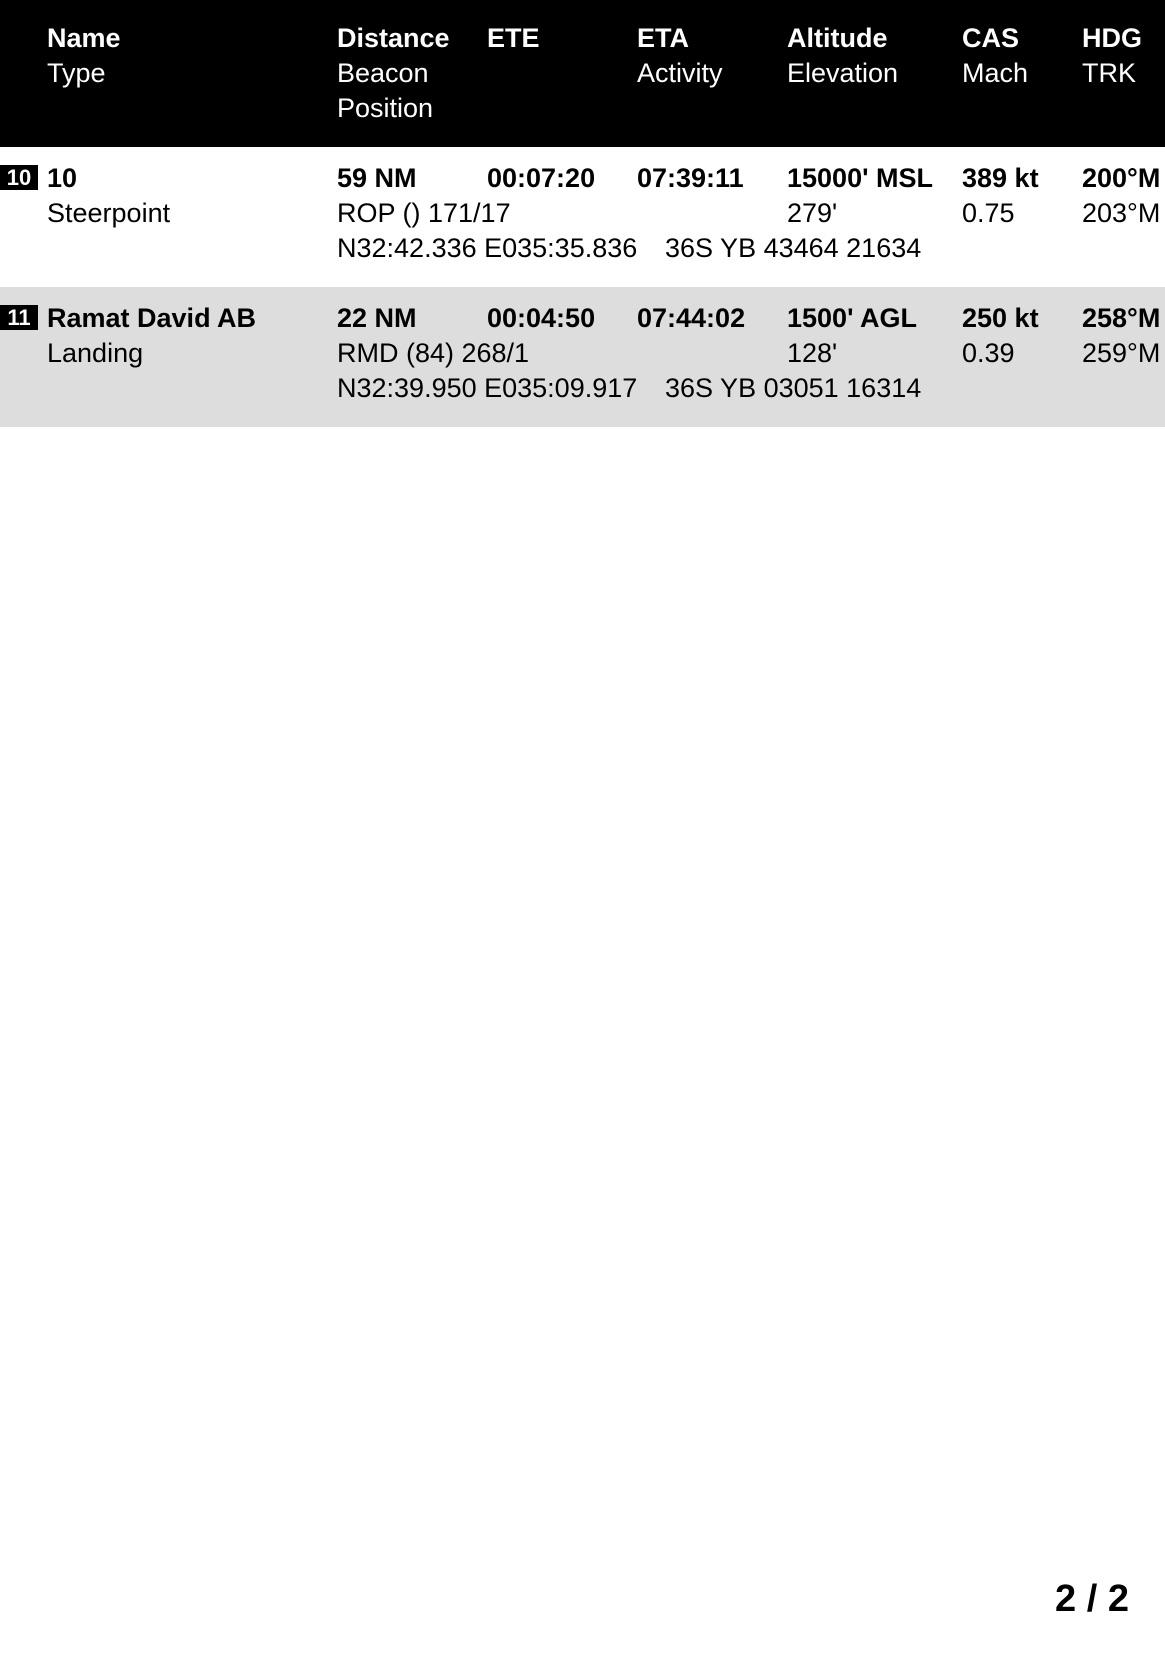  I want to click on col-beacon-header: Beacon, so click(383, 73).